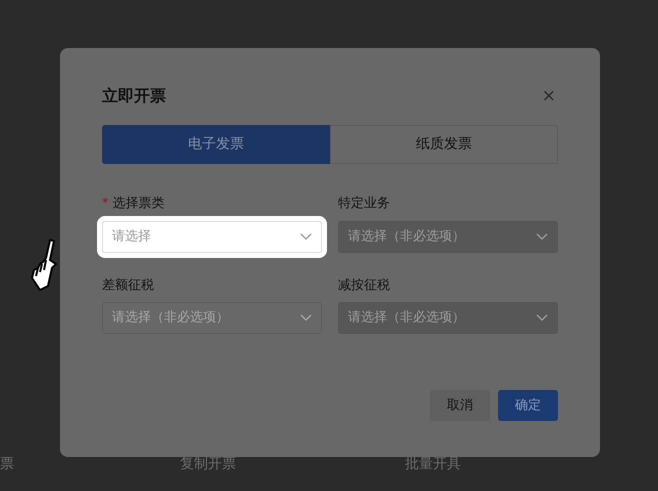  What do you see at coordinates (528, 405) in the screenshot?
I see `confirm-button: 确定` at bounding box center [528, 405].